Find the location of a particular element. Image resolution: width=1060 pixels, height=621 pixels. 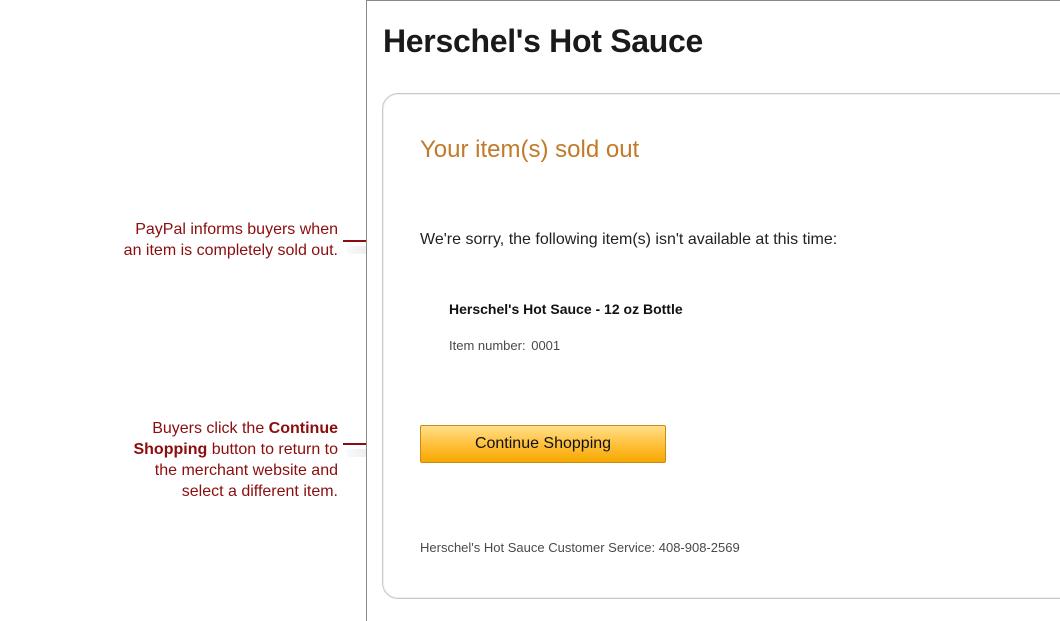

sold-out-heading: Your item(s) sold out is located at coordinates (530, 149).